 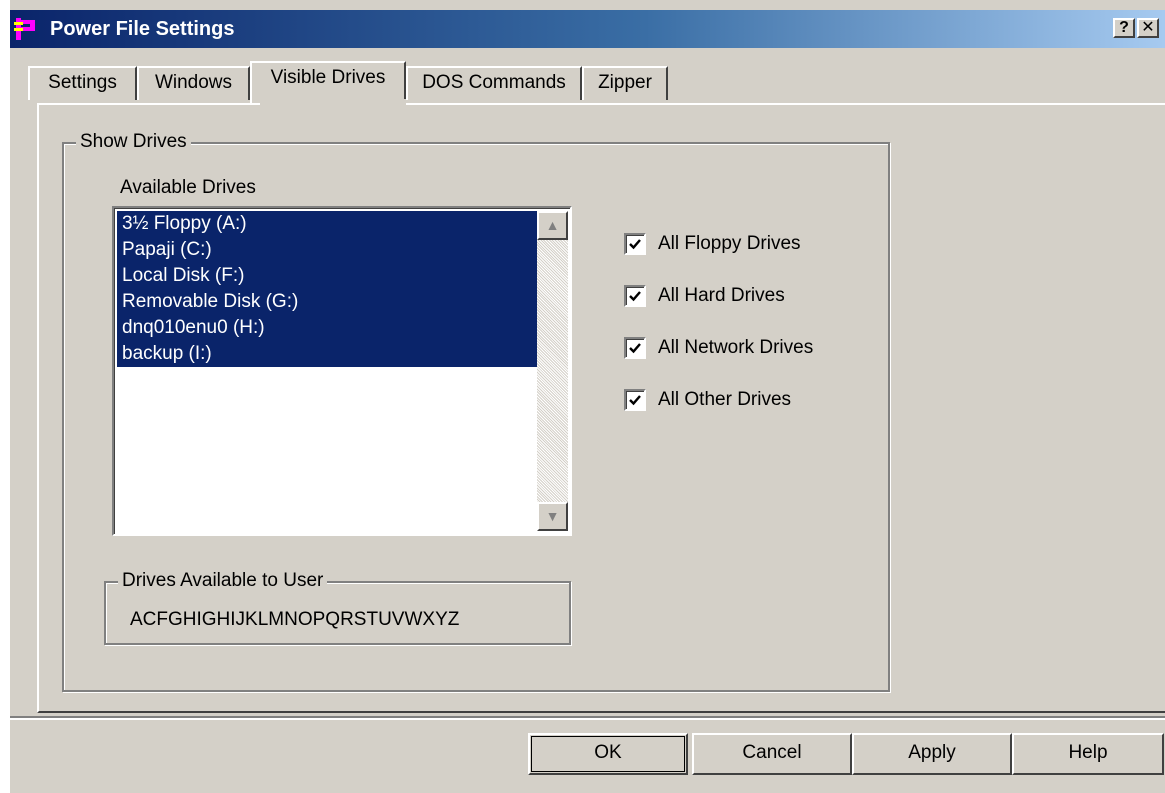 I want to click on scroll-up-icon: ▲, so click(x=552, y=225).